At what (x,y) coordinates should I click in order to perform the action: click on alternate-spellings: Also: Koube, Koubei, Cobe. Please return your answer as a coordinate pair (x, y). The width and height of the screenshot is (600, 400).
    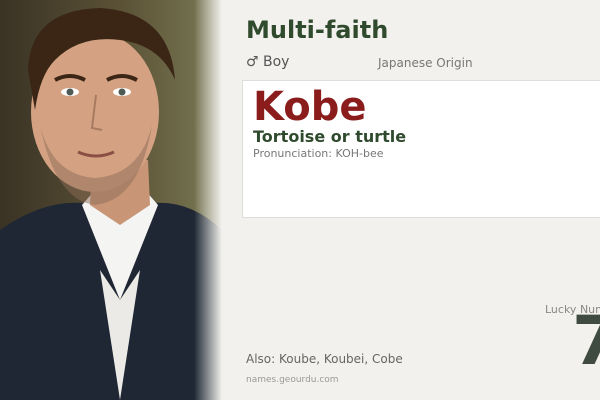
    Looking at the image, I should click on (324, 359).